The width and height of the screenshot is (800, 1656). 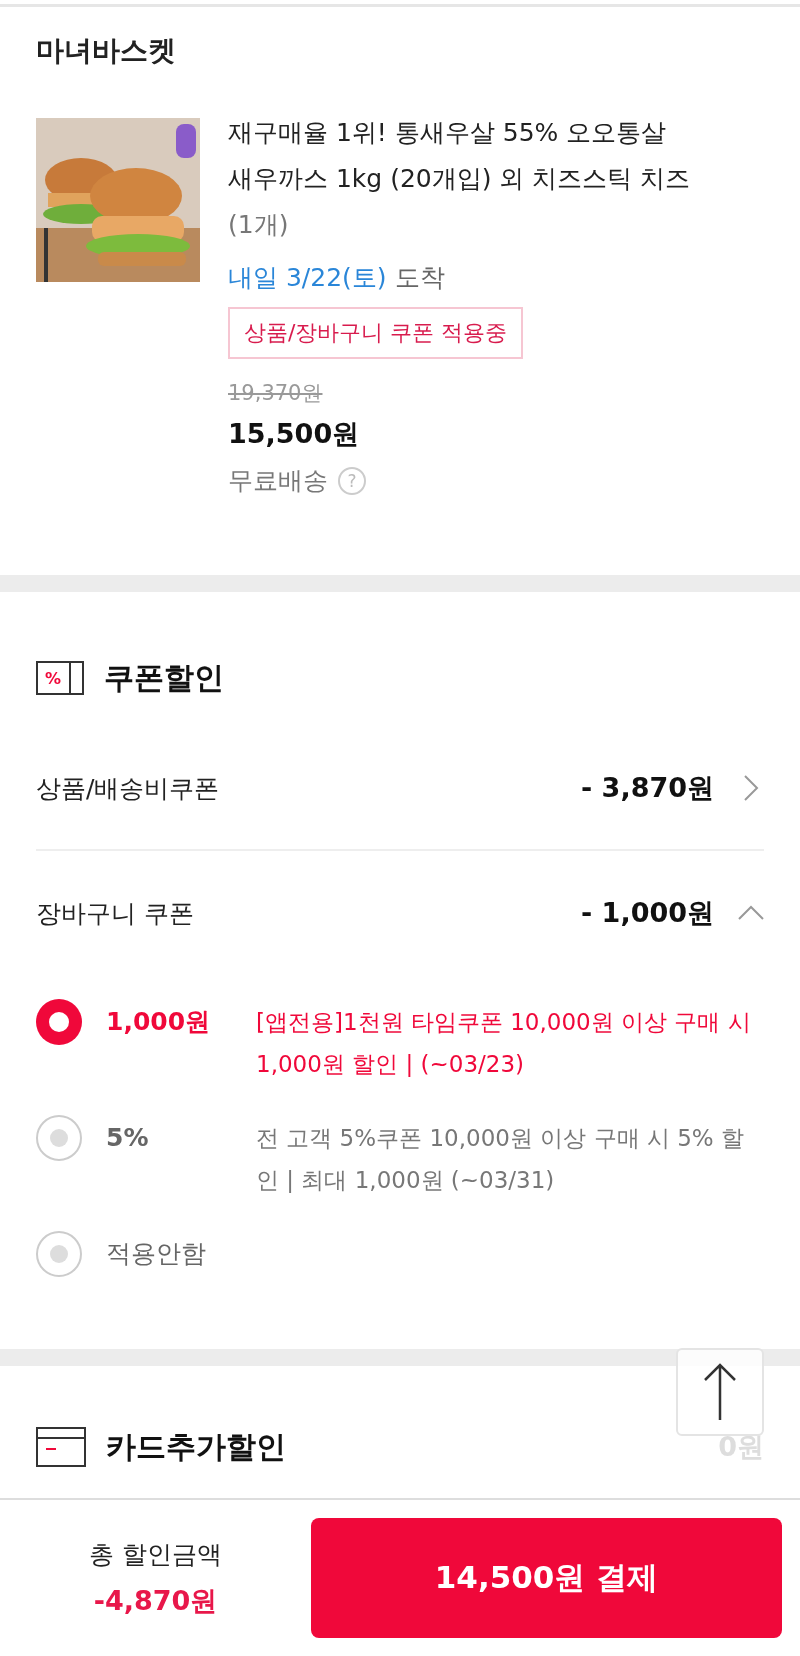 What do you see at coordinates (164, 677) in the screenshot?
I see `section-title: 쿠폰할인` at bounding box center [164, 677].